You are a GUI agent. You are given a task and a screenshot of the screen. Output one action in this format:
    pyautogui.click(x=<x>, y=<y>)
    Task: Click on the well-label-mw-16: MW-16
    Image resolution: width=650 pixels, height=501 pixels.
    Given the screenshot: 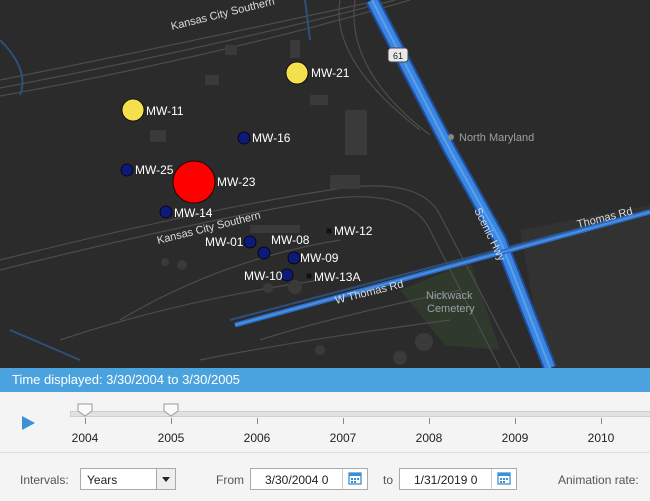 What is the action you would take?
    pyautogui.click(x=271, y=138)
    